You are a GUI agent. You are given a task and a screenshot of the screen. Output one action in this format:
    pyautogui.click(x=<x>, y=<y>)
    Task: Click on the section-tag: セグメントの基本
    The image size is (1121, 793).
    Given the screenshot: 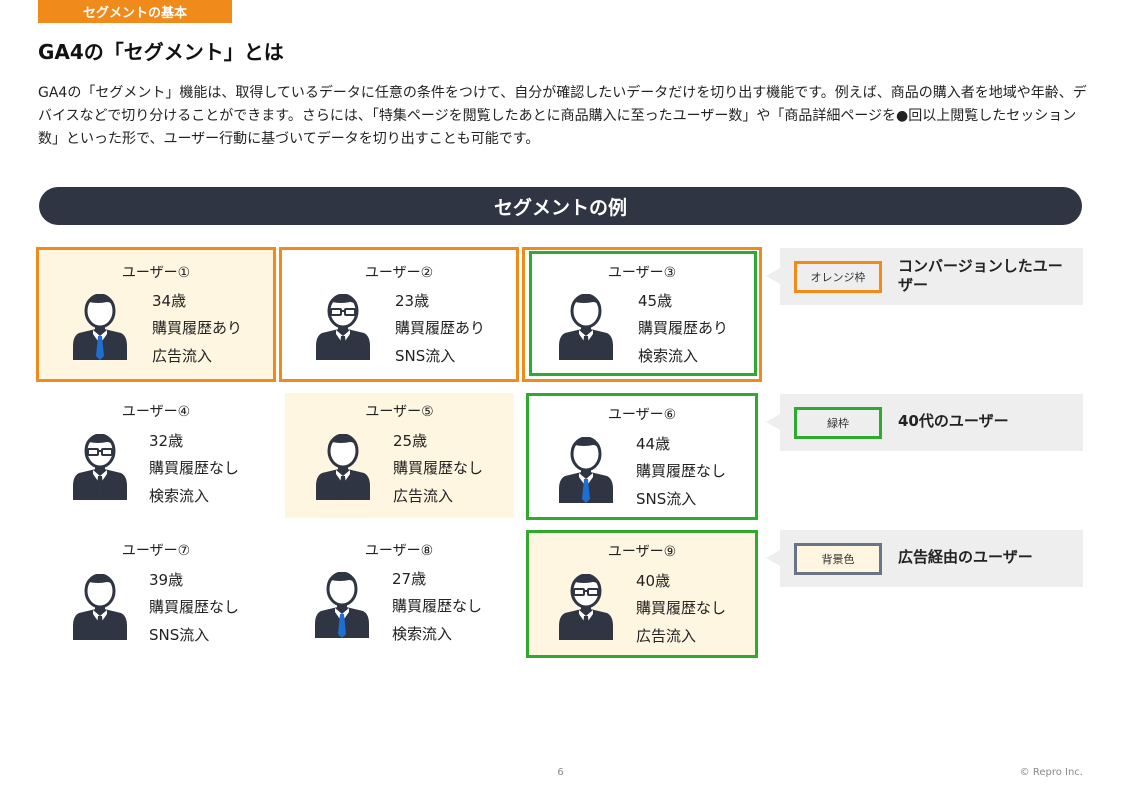 What is the action you would take?
    pyautogui.click(x=135, y=11)
    